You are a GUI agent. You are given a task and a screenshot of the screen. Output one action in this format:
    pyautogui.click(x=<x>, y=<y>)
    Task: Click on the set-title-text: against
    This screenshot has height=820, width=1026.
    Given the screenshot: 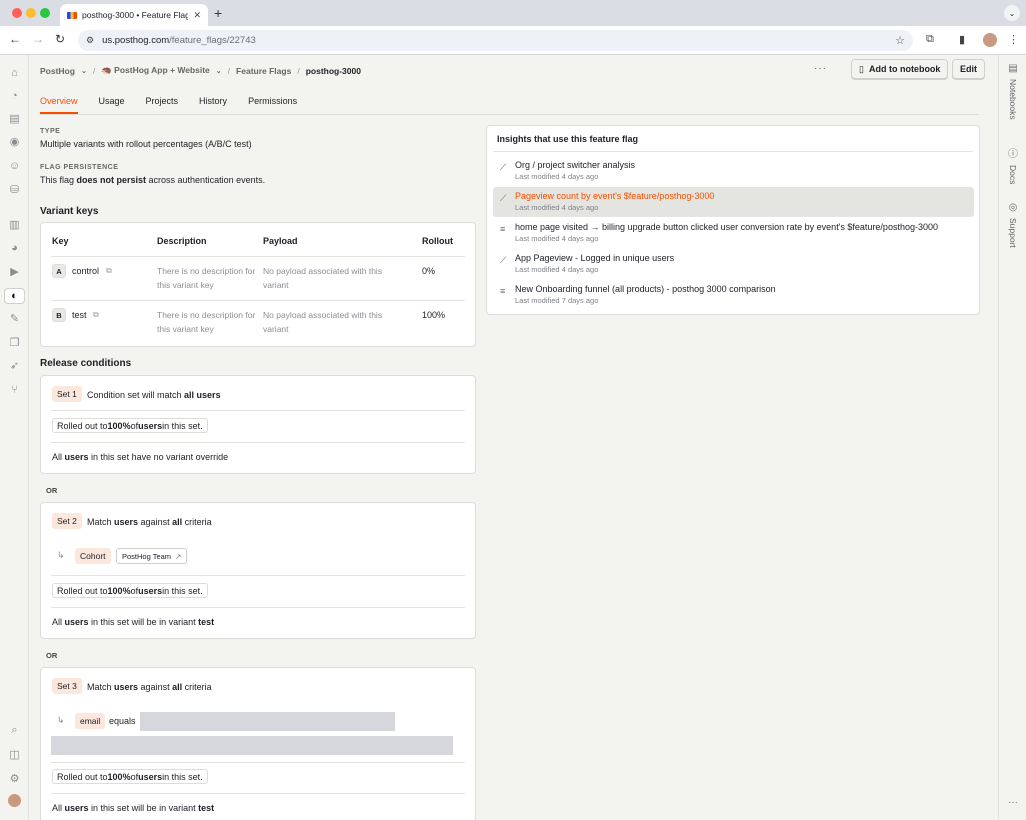 What is the action you would take?
    pyautogui.click(x=155, y=687)
    